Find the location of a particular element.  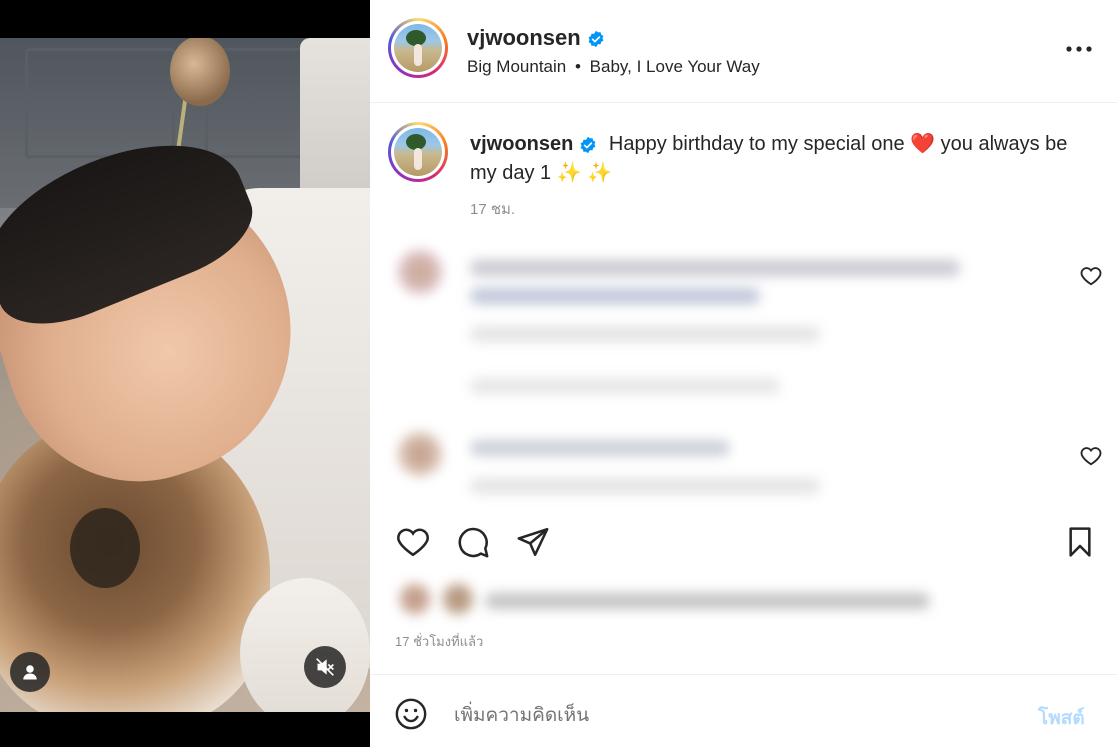

speaker-muted-icon is located at coordinates (325, 667).